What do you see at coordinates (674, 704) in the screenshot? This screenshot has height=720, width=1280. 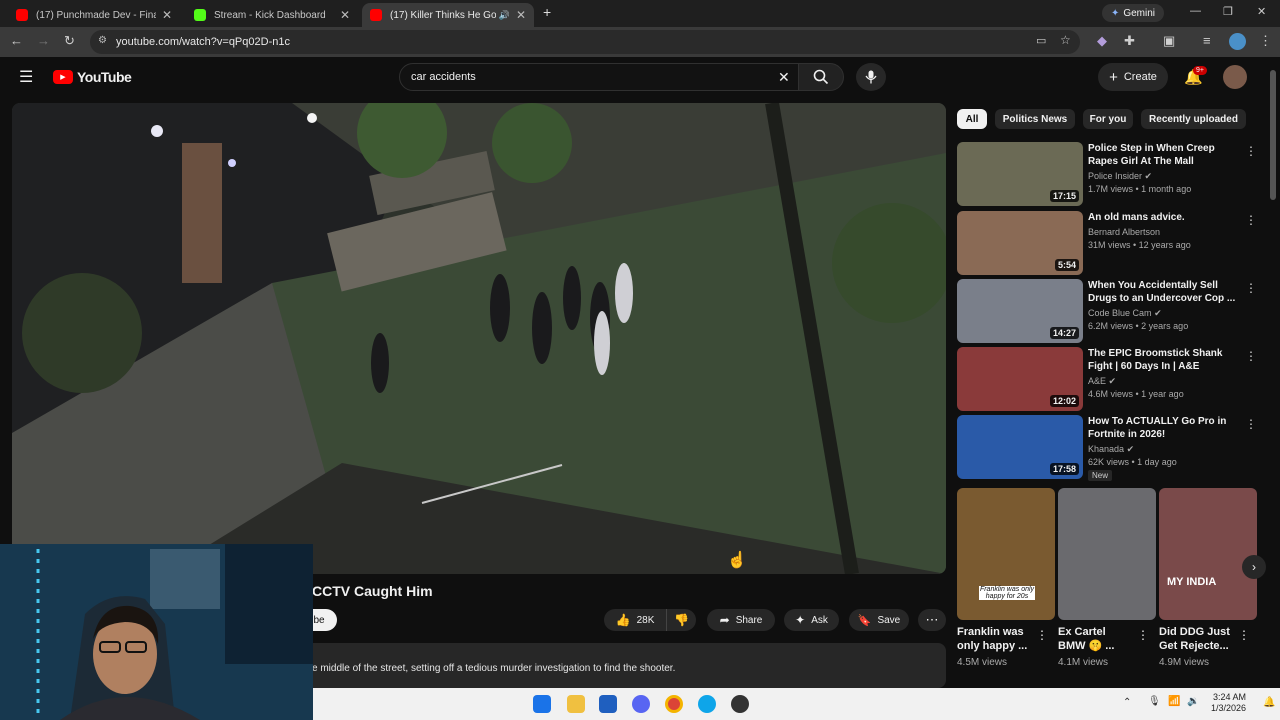 I see `chrome-icon` at bounding box center [674, 704].